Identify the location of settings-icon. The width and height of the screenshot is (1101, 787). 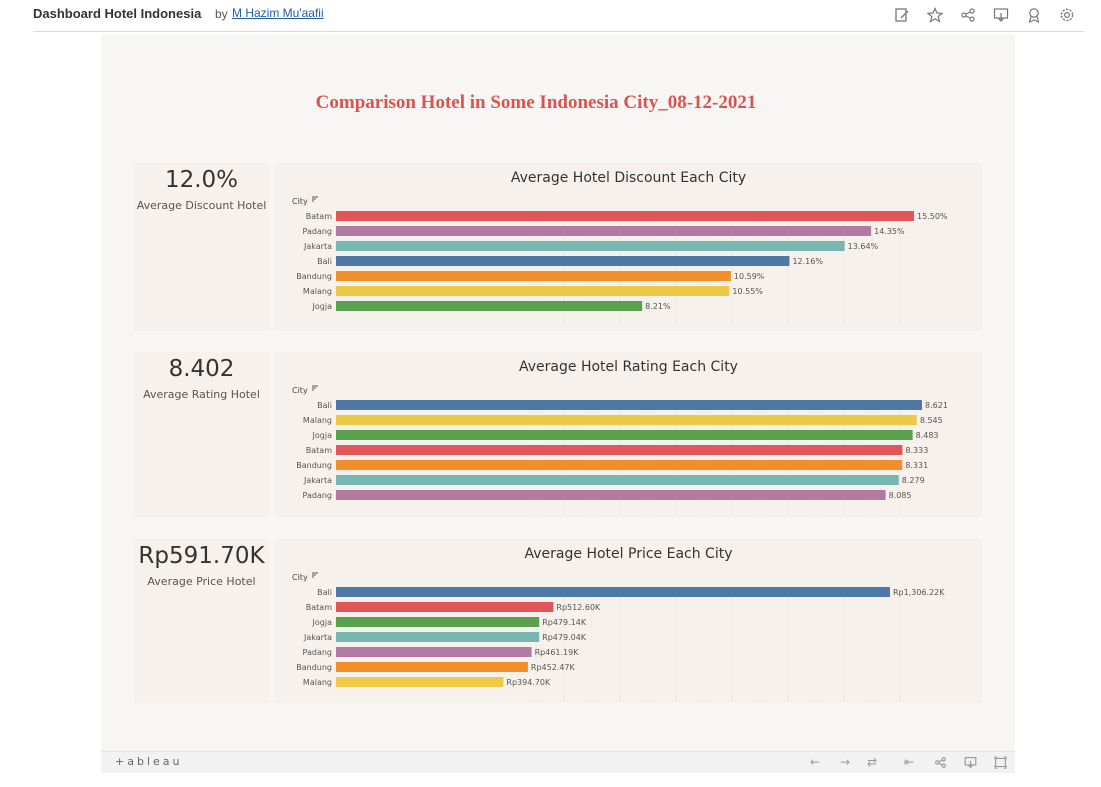
(1067, 15).